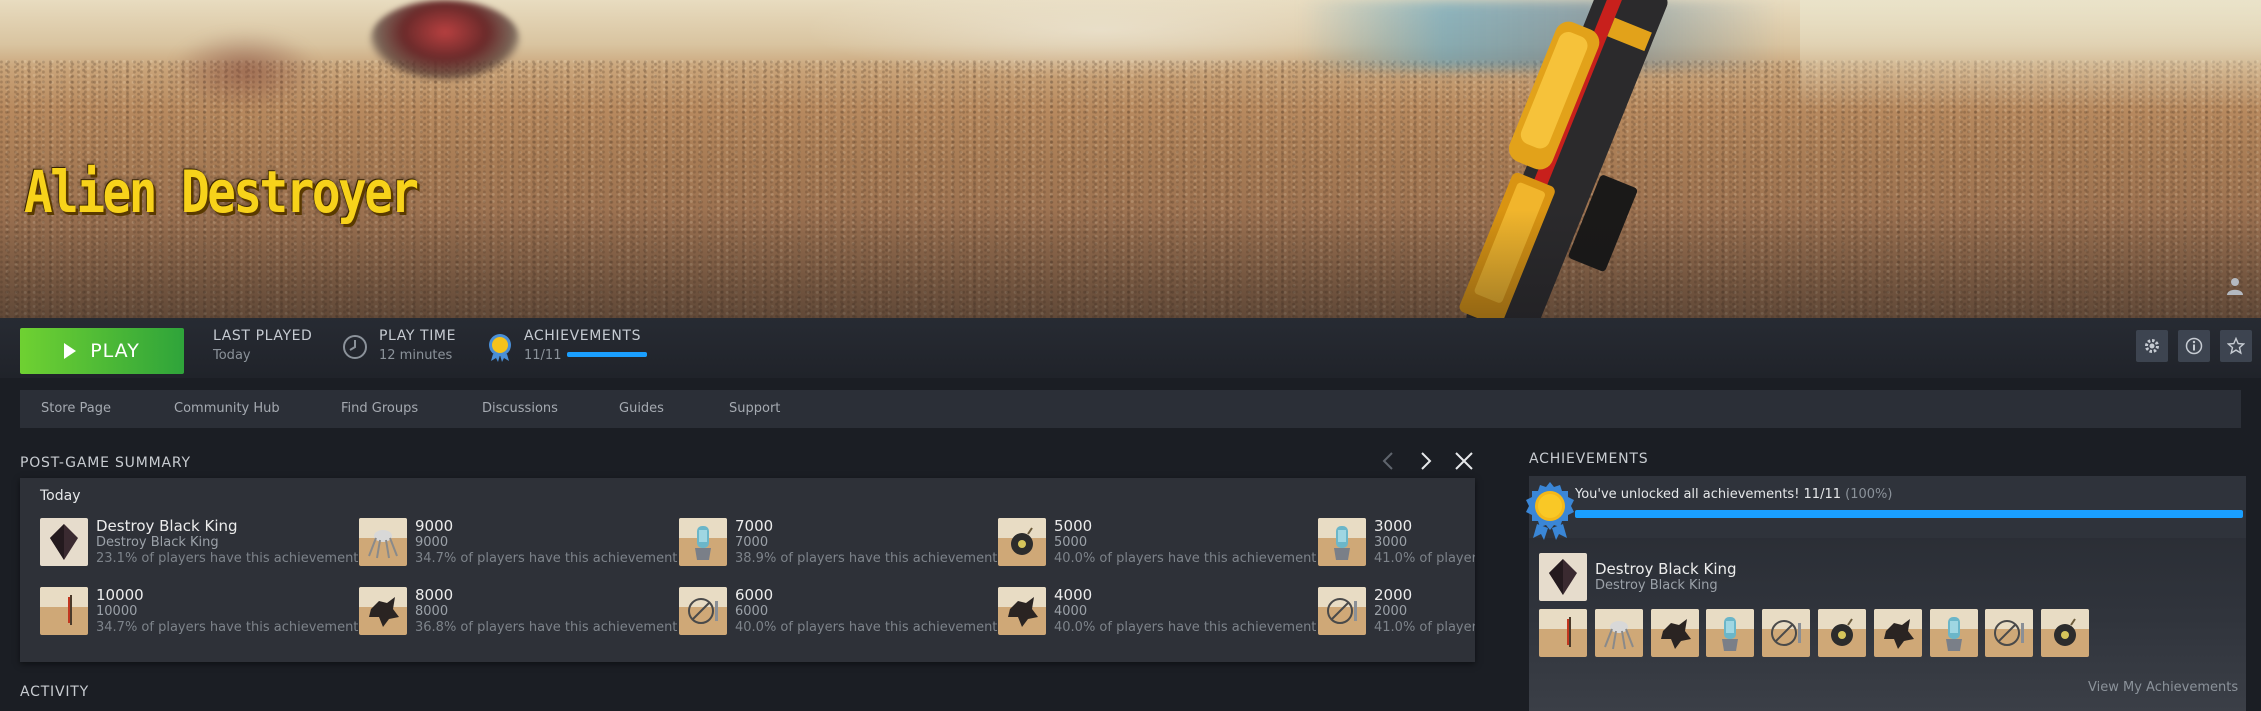  What do you see at coordinates (157, 542) in the screenshot?
I see `achievement-description: Destroy Black King` at bounding box center [157, 542].